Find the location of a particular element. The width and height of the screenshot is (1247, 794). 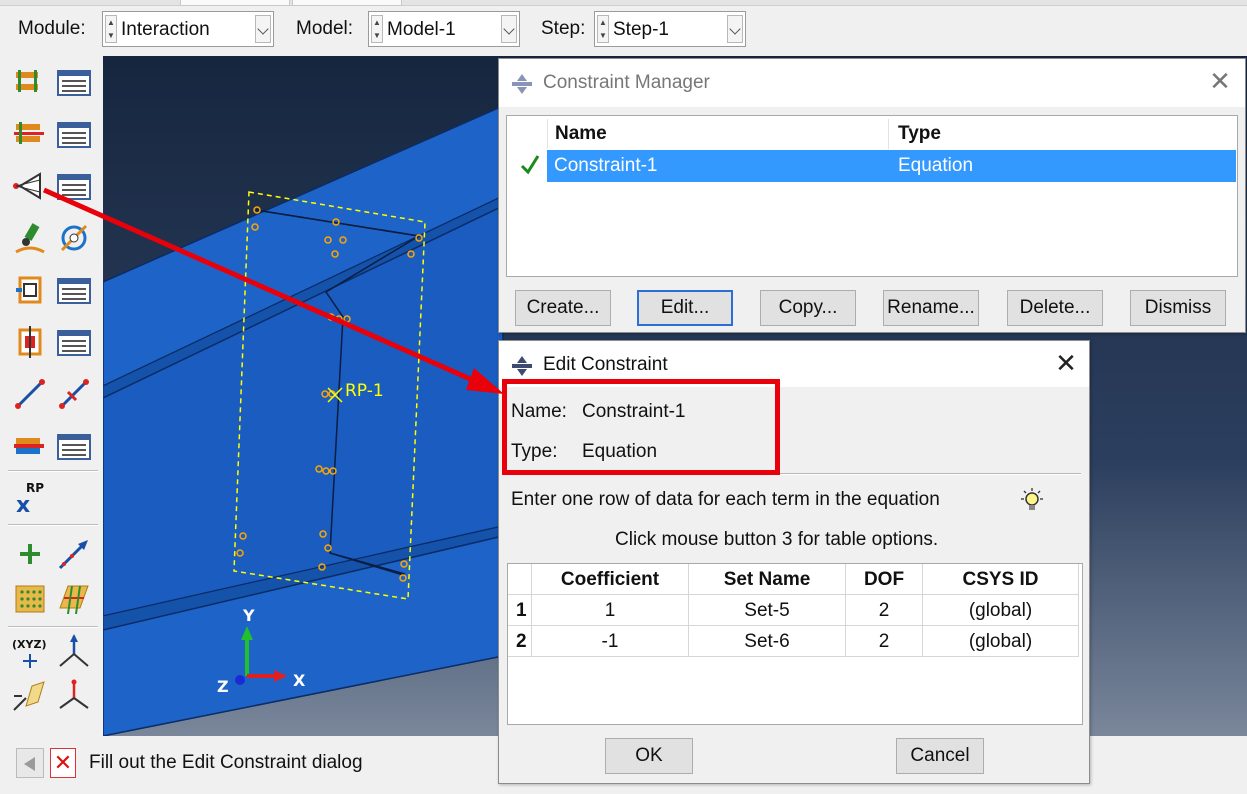

svg-text: x is located at coordinates (23, 504).